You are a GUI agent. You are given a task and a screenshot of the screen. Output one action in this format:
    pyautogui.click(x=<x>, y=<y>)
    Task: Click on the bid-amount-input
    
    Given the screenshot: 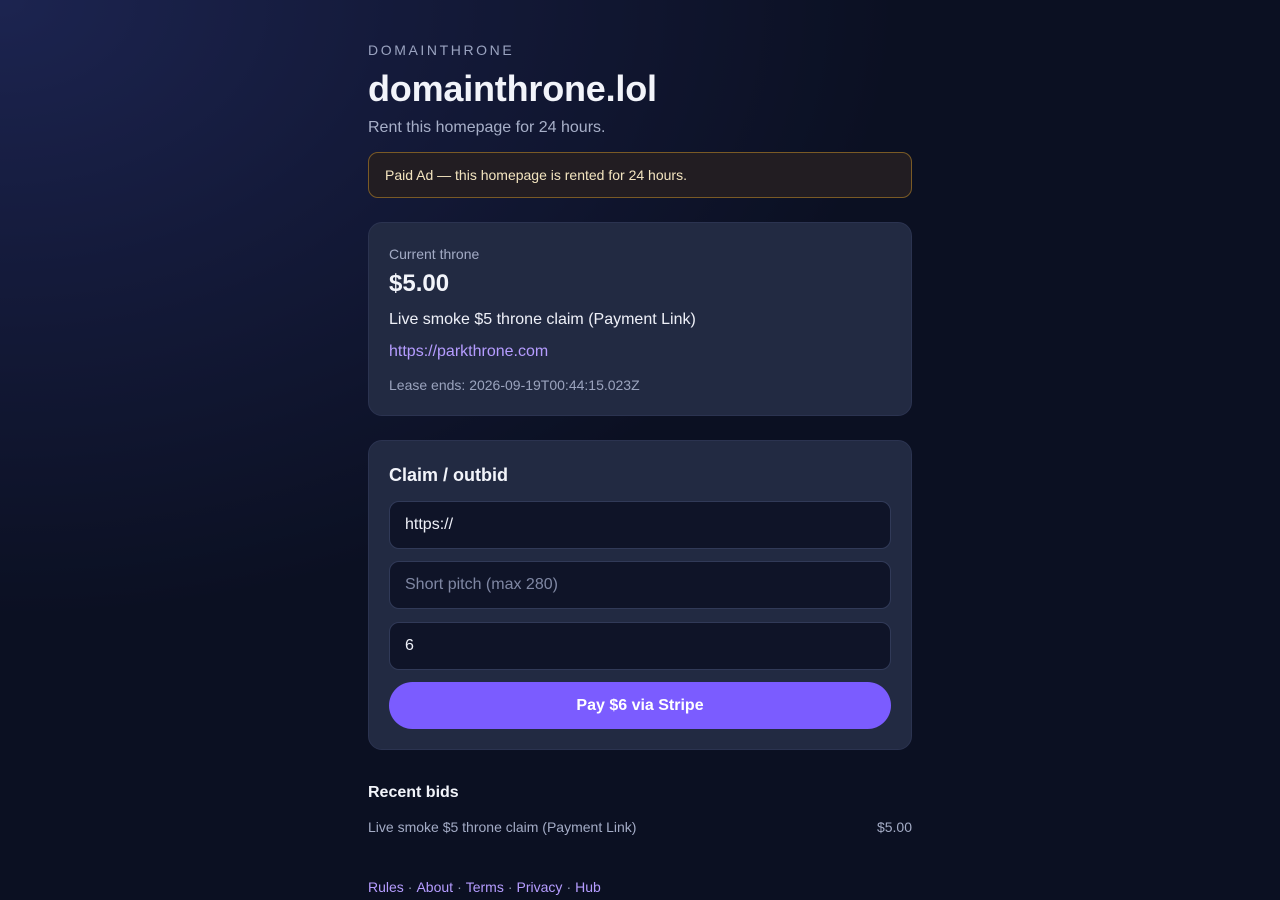 What is the action you would take?
    pyautogui.click(x=640, y=646)
    